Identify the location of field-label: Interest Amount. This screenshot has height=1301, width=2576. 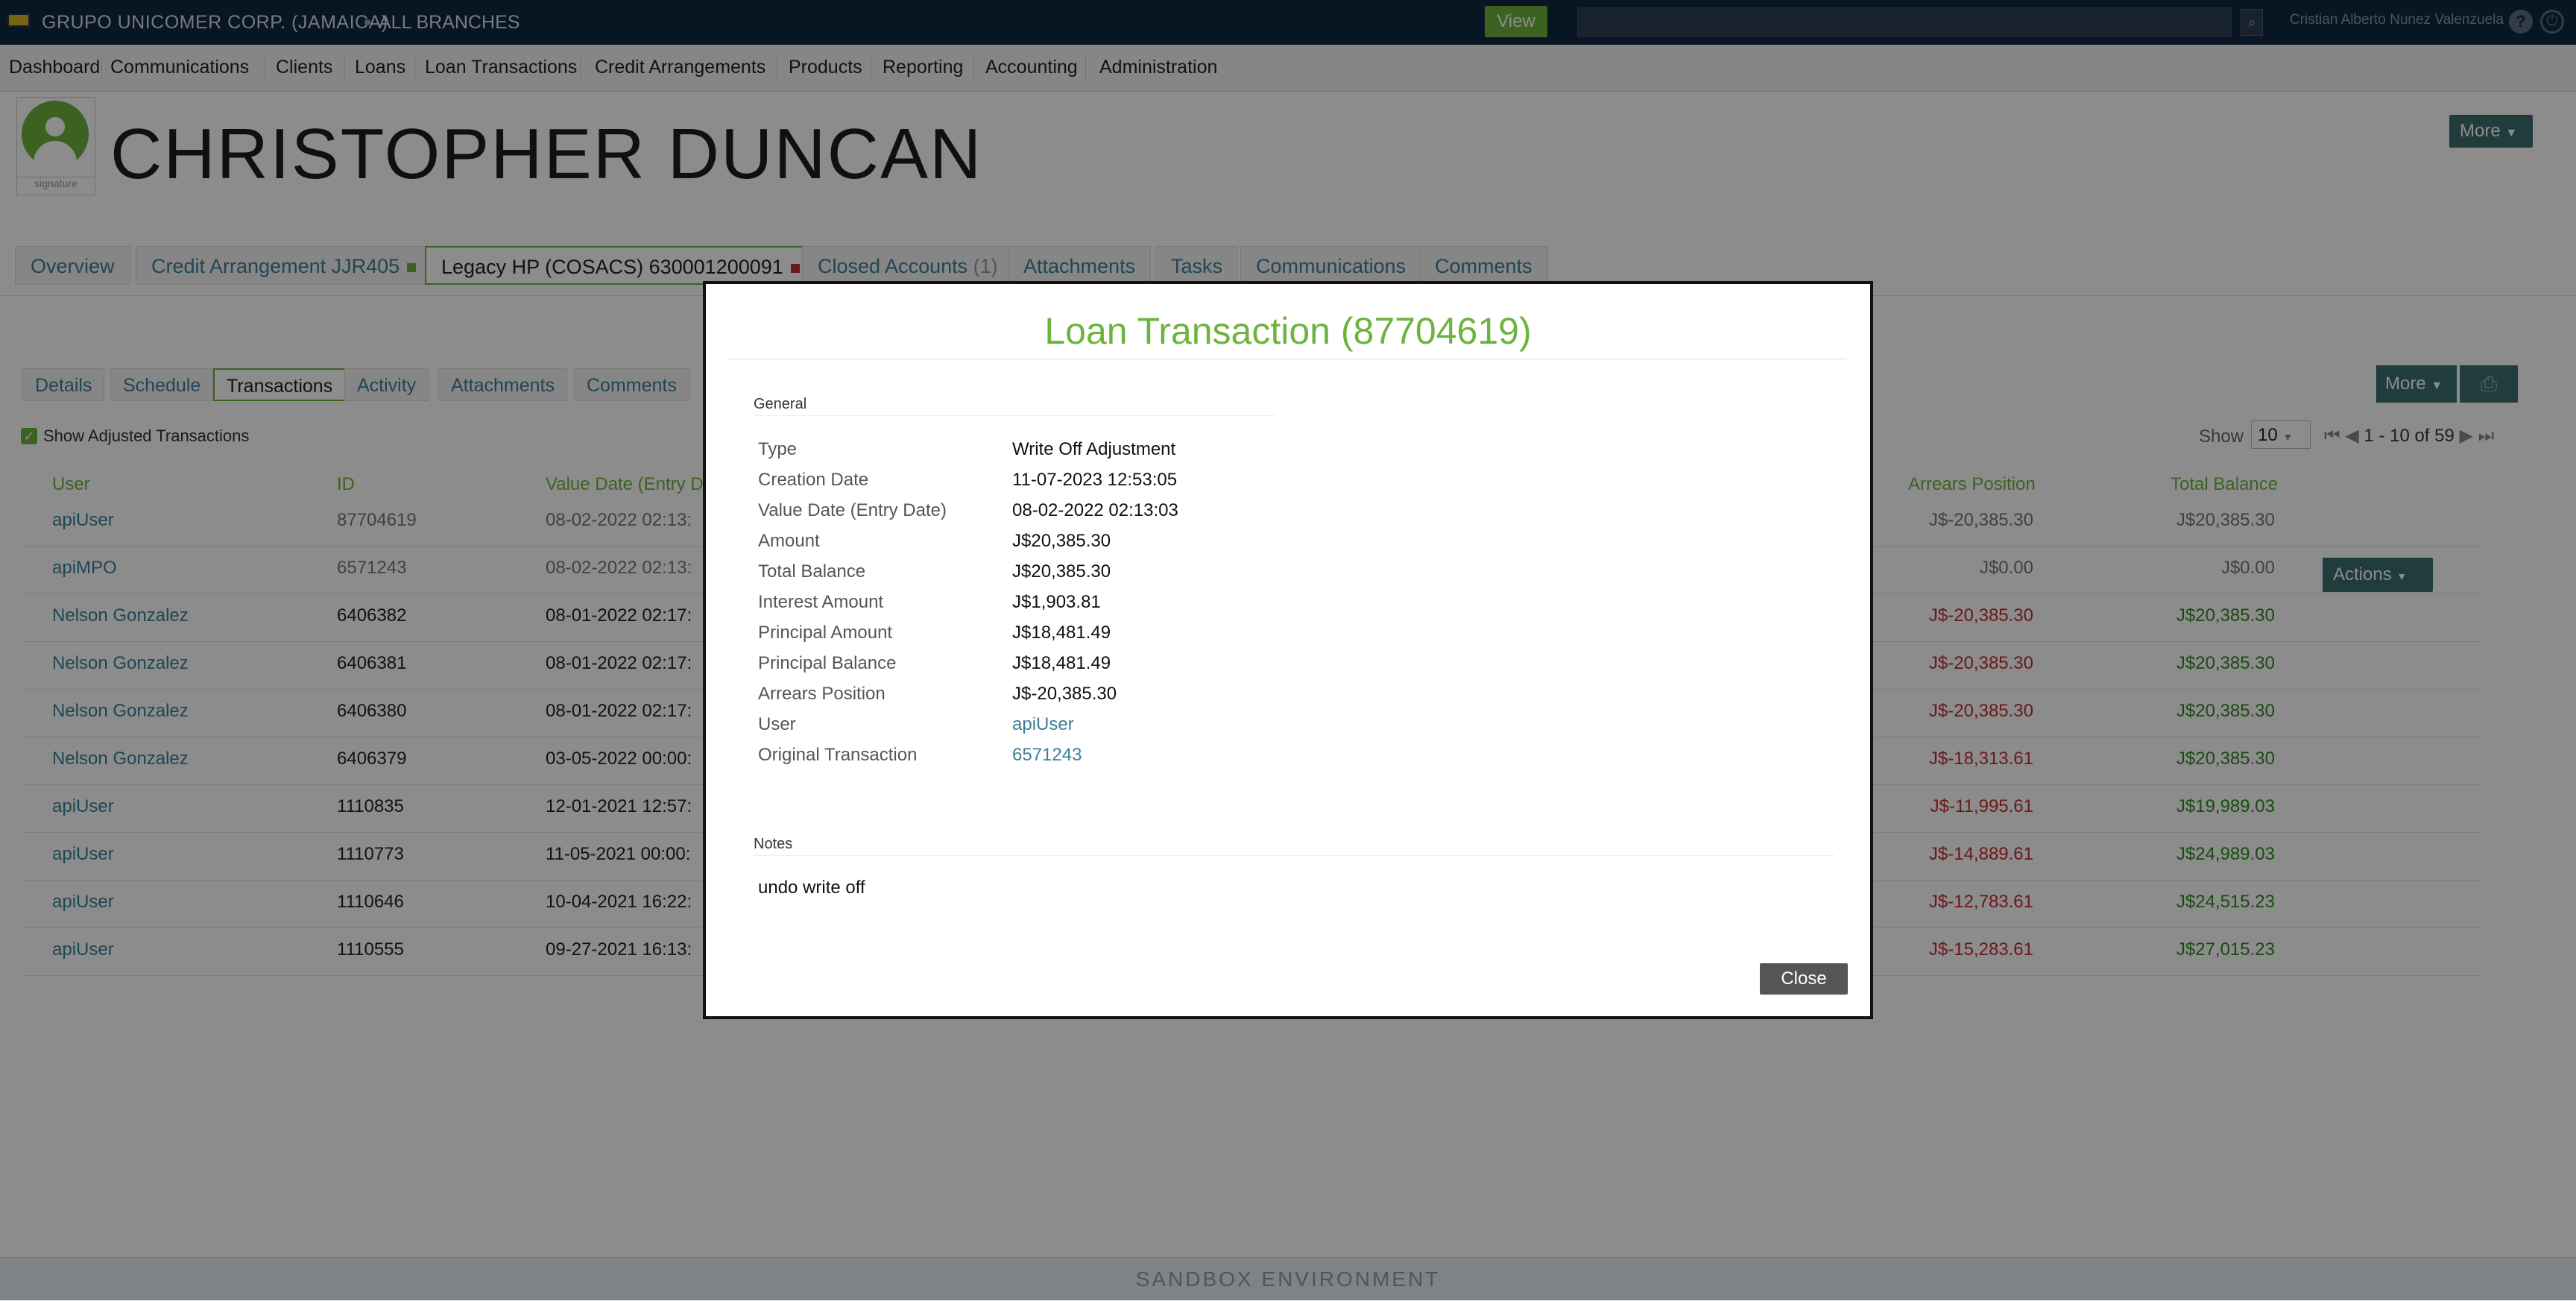
(821, 602).